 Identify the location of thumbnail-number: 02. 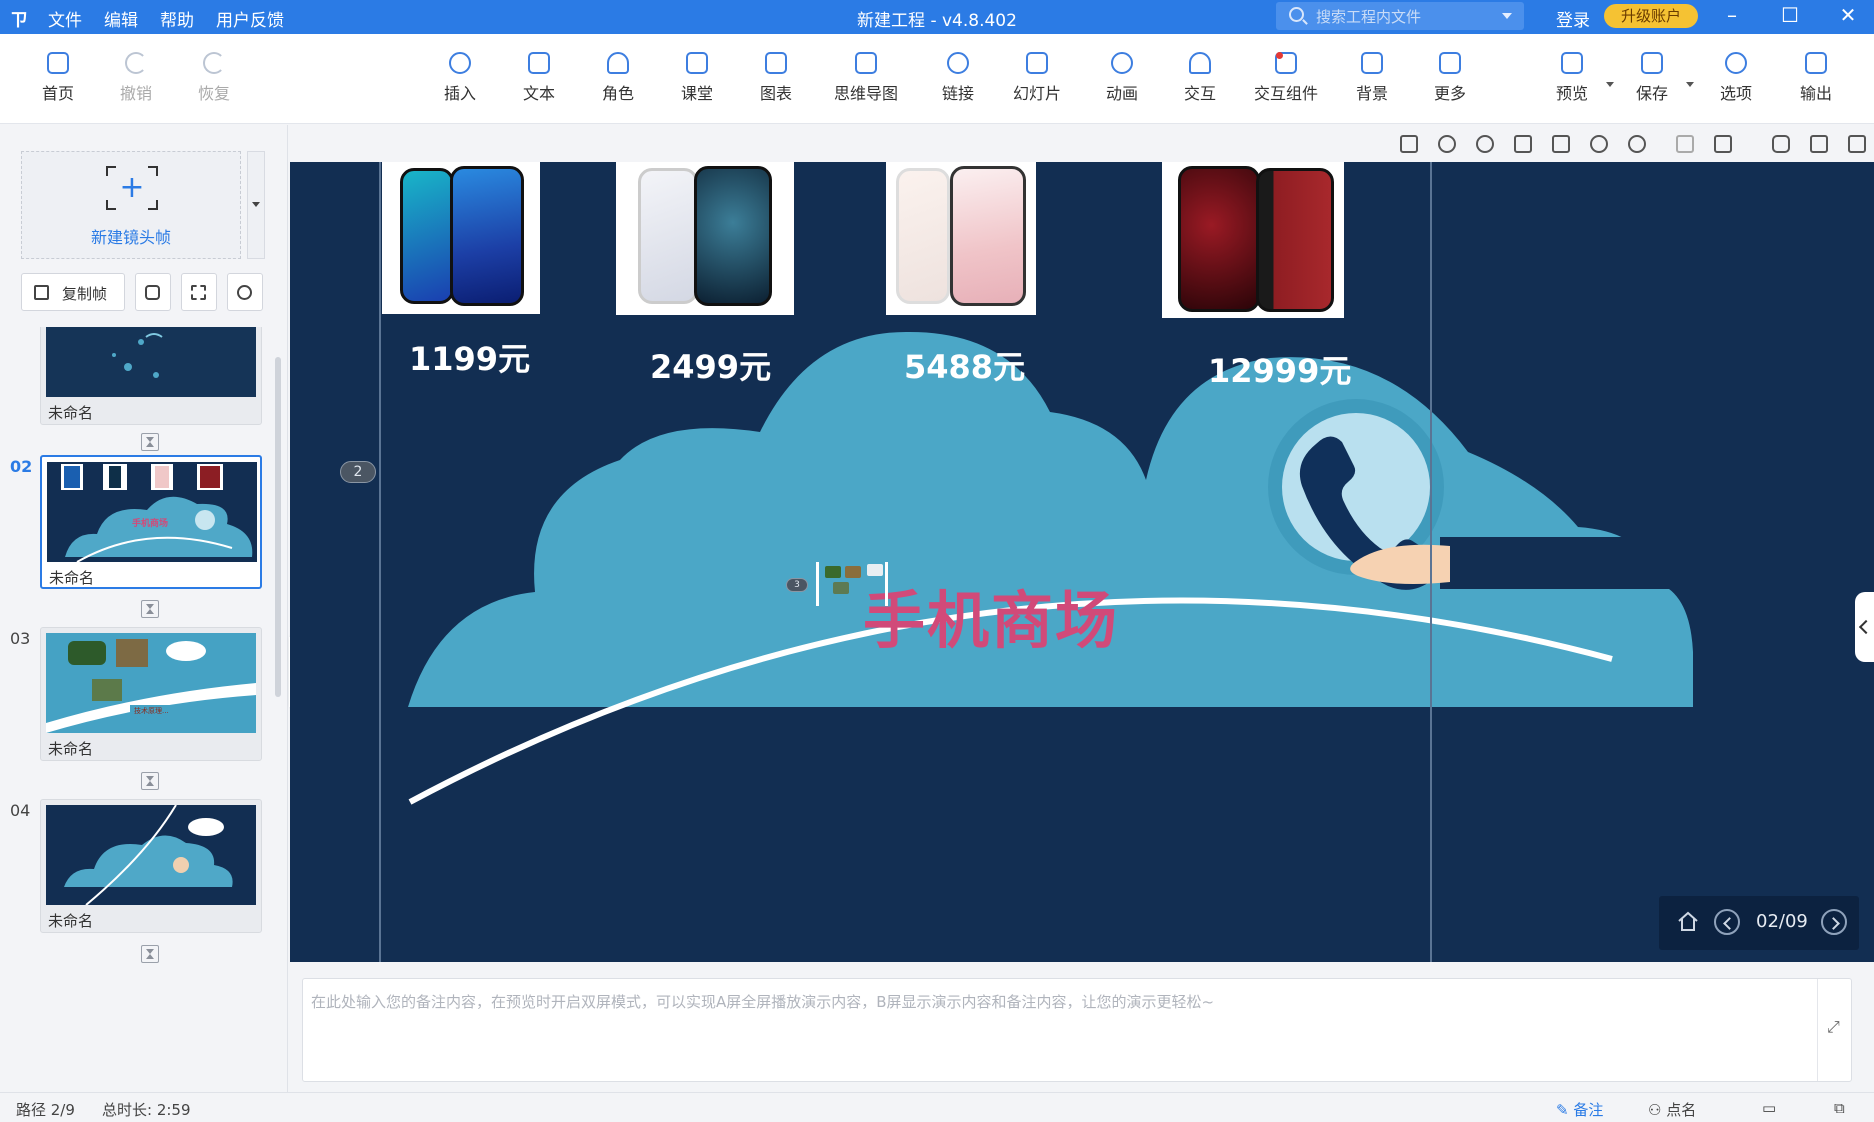
(21, 466).